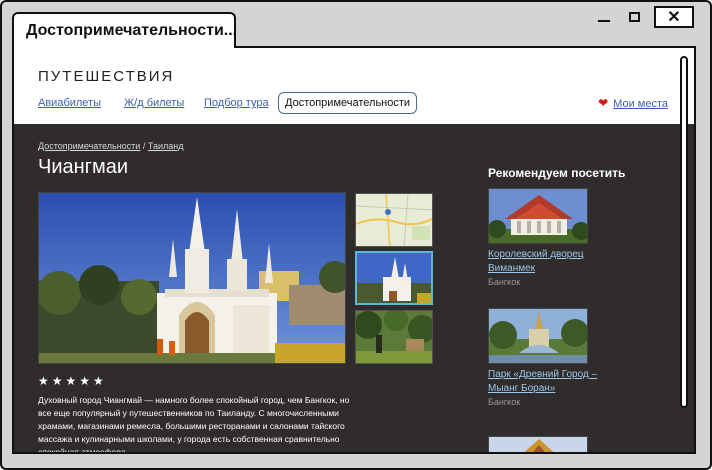 The height and width of the screenshot is (470, 712). What do you see at coordinates (640, 104) in the screenshot?
I see `my-places-label: Мои места` at bounding box center [640, 104].